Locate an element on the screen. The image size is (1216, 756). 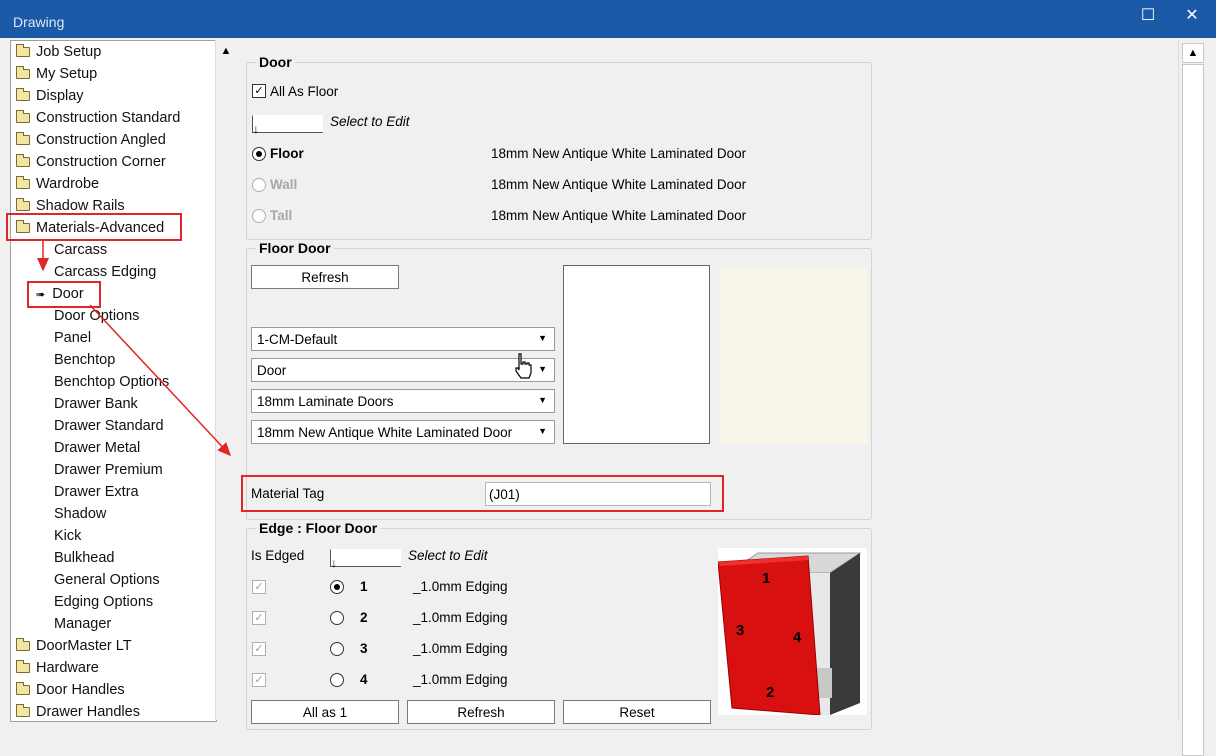
select-to-edit-label: Select to Edit is located at coordinates (370, 121).